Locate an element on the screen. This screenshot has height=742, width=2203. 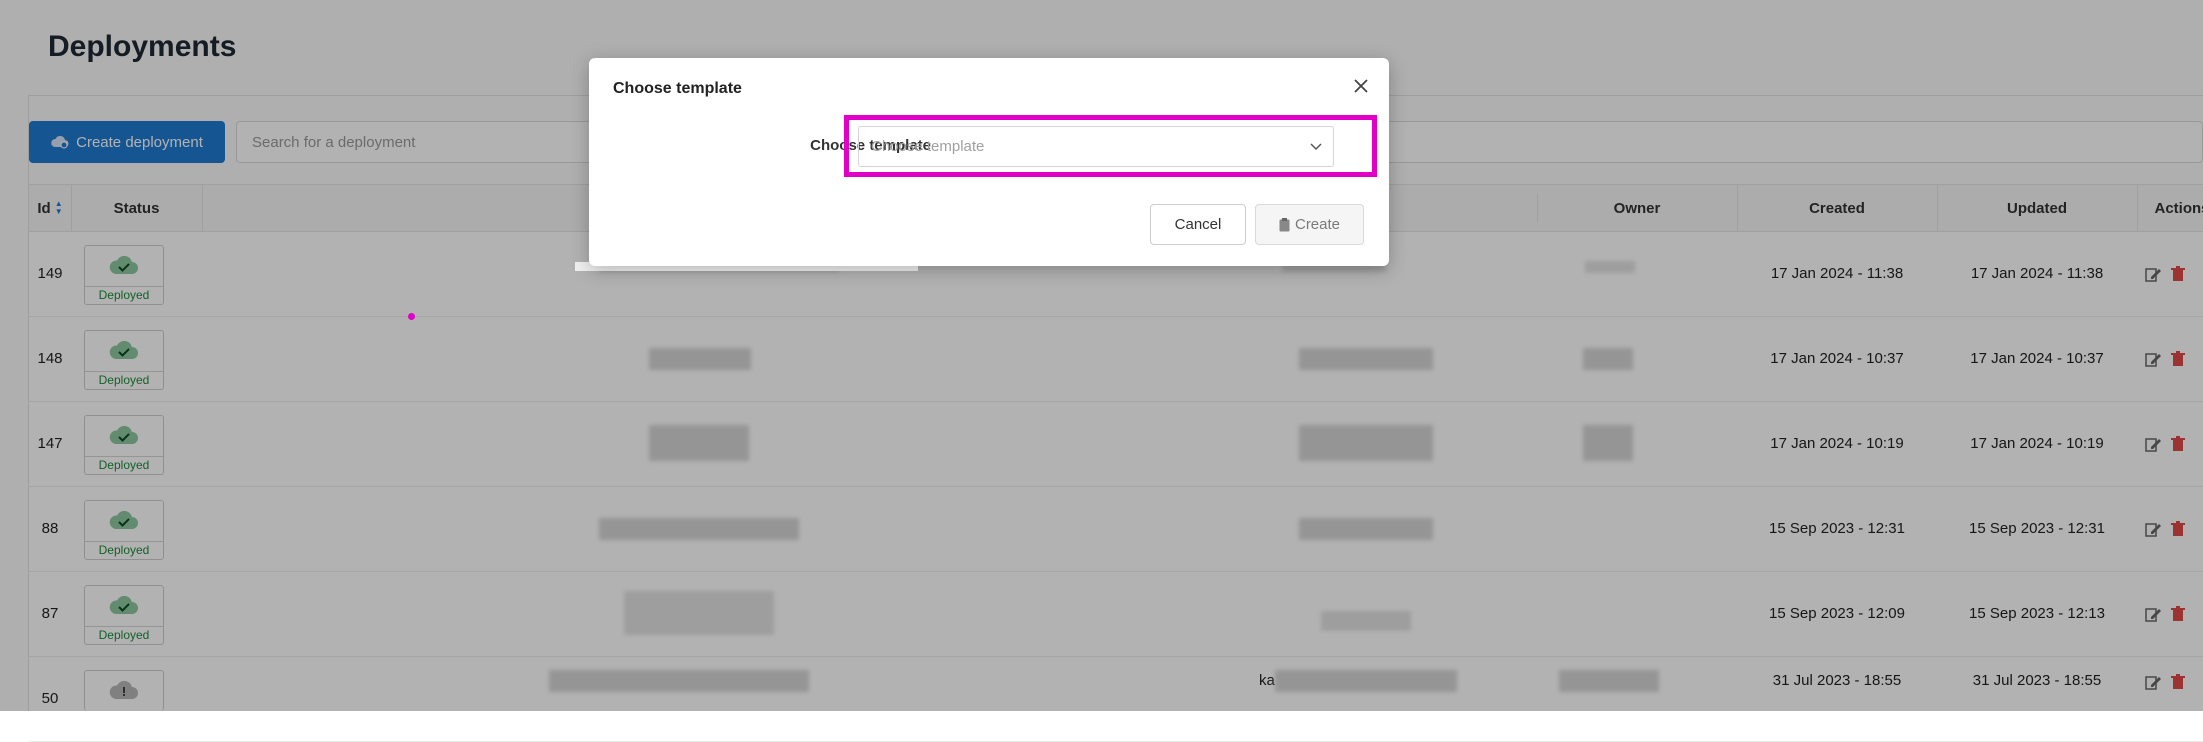
clipboard-icon is located at coordinates (1284, 224).